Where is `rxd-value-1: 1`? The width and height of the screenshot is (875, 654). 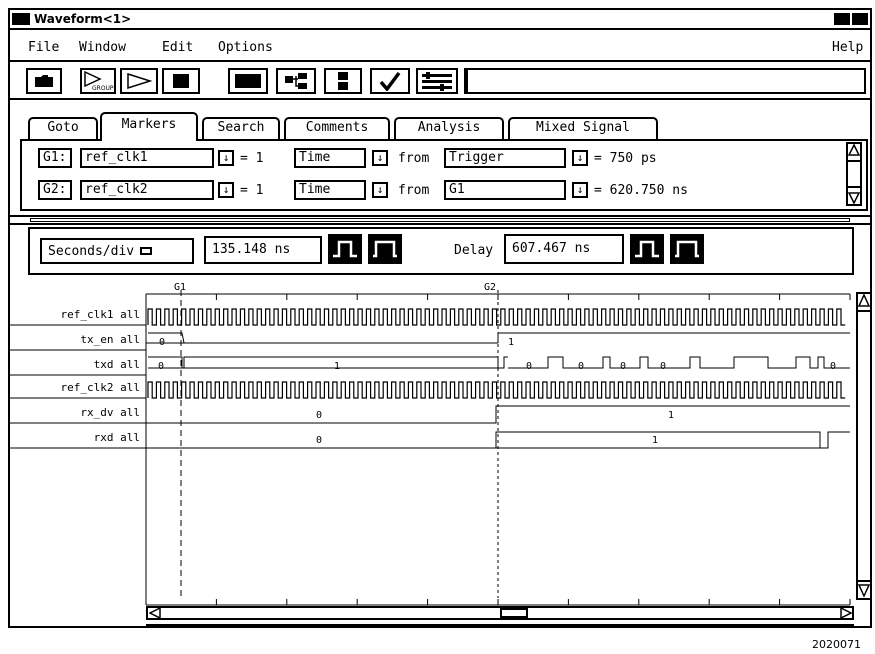 rxd-value-1: 1 is located at coordinates (655, 440).